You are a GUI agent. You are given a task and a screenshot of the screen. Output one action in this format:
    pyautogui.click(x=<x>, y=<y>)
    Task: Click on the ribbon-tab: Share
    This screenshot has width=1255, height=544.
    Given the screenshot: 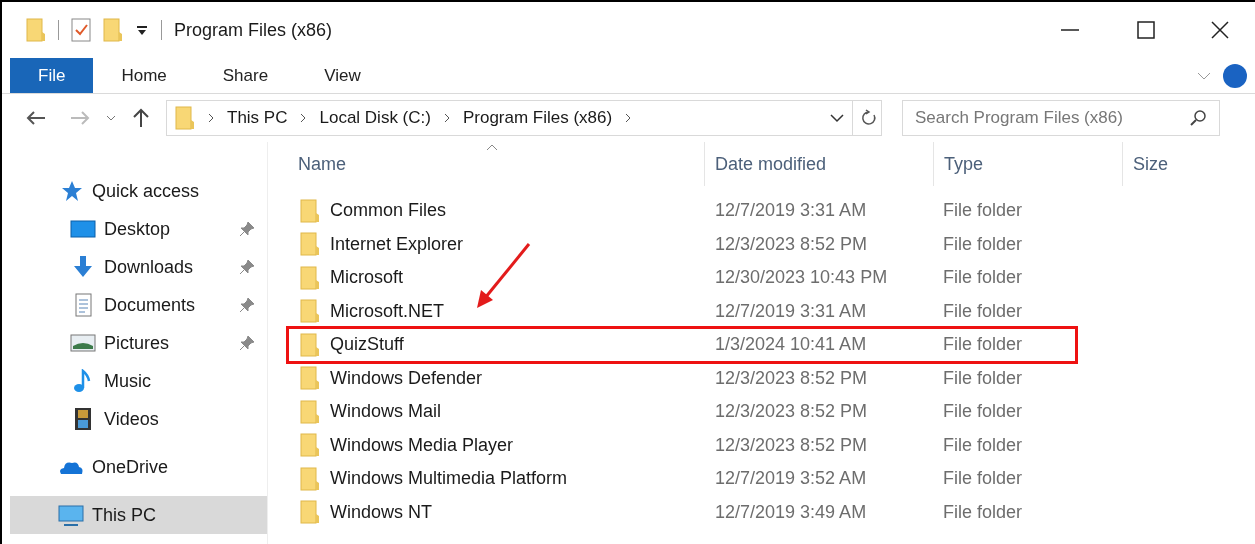 What is the action you would take?
    pyautogui.click(x=245, y=75)
    